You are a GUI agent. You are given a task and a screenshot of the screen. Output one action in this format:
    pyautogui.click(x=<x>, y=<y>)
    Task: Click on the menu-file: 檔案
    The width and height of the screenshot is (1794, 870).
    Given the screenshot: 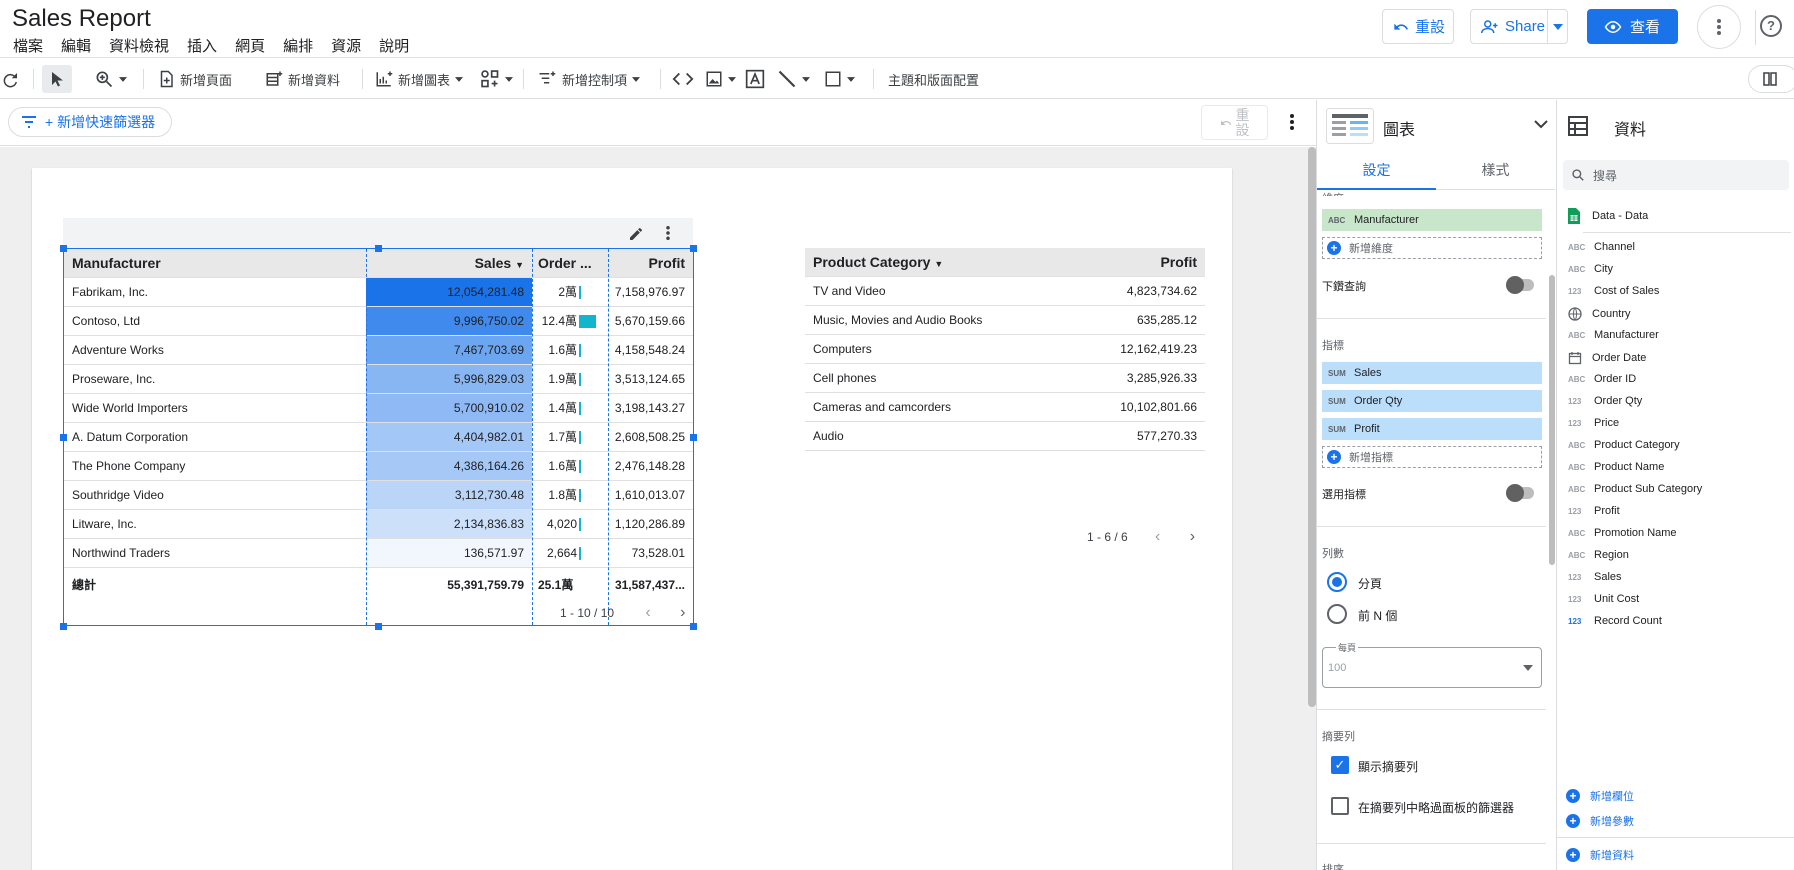 What is the action you would take?
    pyautogui.click(x=28, y=45)
    